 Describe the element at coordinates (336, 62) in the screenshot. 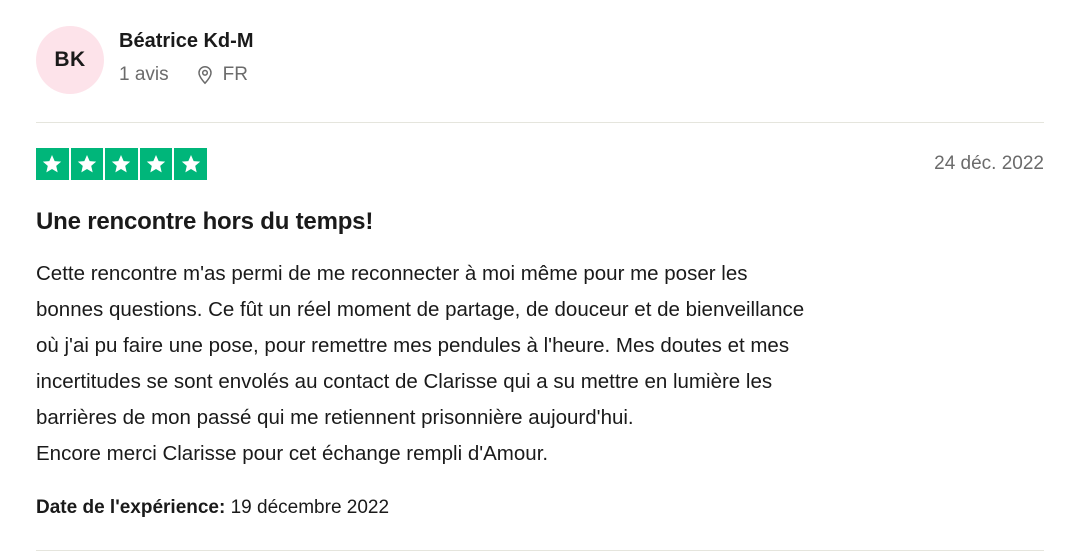

I see `consumer-info: BK Béatrice Kd-M 1 avis FR` at that location.